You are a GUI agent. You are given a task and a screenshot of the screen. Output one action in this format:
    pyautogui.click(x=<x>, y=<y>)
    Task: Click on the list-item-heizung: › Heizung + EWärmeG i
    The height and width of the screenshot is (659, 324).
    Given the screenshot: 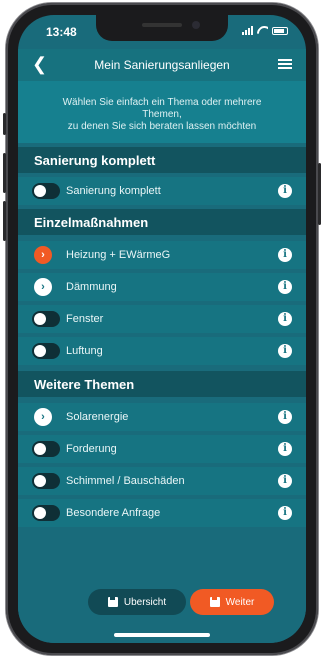 What is the action you would take?
    pyautogui.click(x=162, y=255)
    